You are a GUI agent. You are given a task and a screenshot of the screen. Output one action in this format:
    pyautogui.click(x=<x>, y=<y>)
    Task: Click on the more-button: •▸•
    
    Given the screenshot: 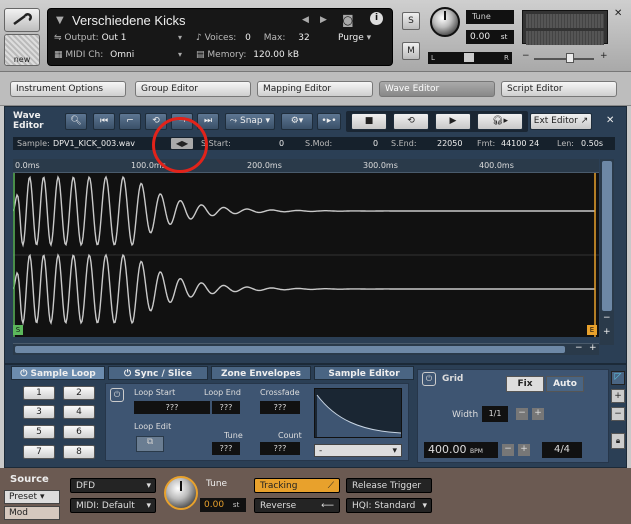 What is the action you would take?
    pyautogui.click(x=329, y=121)
    